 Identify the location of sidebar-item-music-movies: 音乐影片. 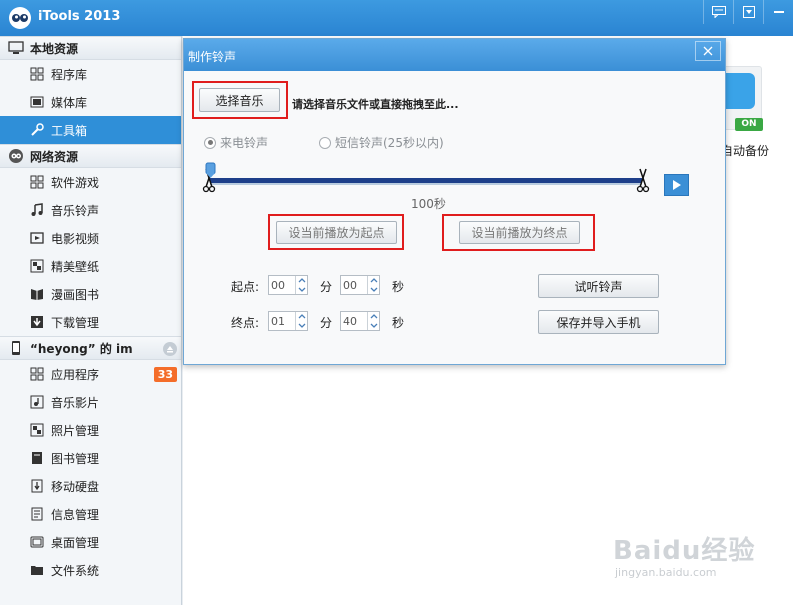
(90, 402).